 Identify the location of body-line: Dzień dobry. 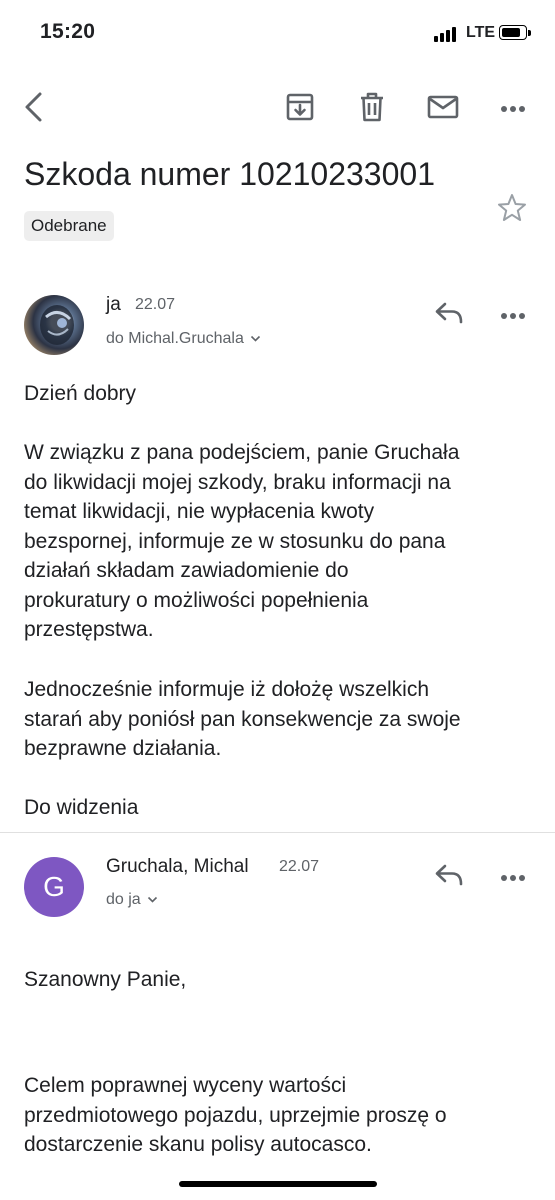
(80, 393).